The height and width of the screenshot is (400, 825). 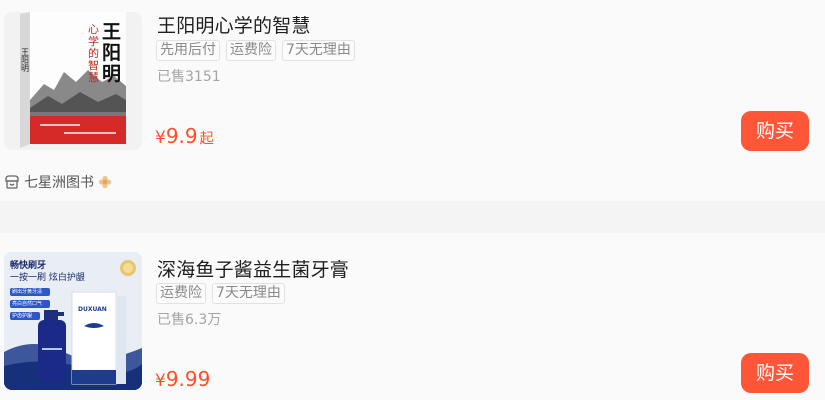 What do you see at coordinates (27, 292) in the screenshot?
I see `promo-feature-1: 刷出牙黄牙渍` at bounding box center [27, 292].